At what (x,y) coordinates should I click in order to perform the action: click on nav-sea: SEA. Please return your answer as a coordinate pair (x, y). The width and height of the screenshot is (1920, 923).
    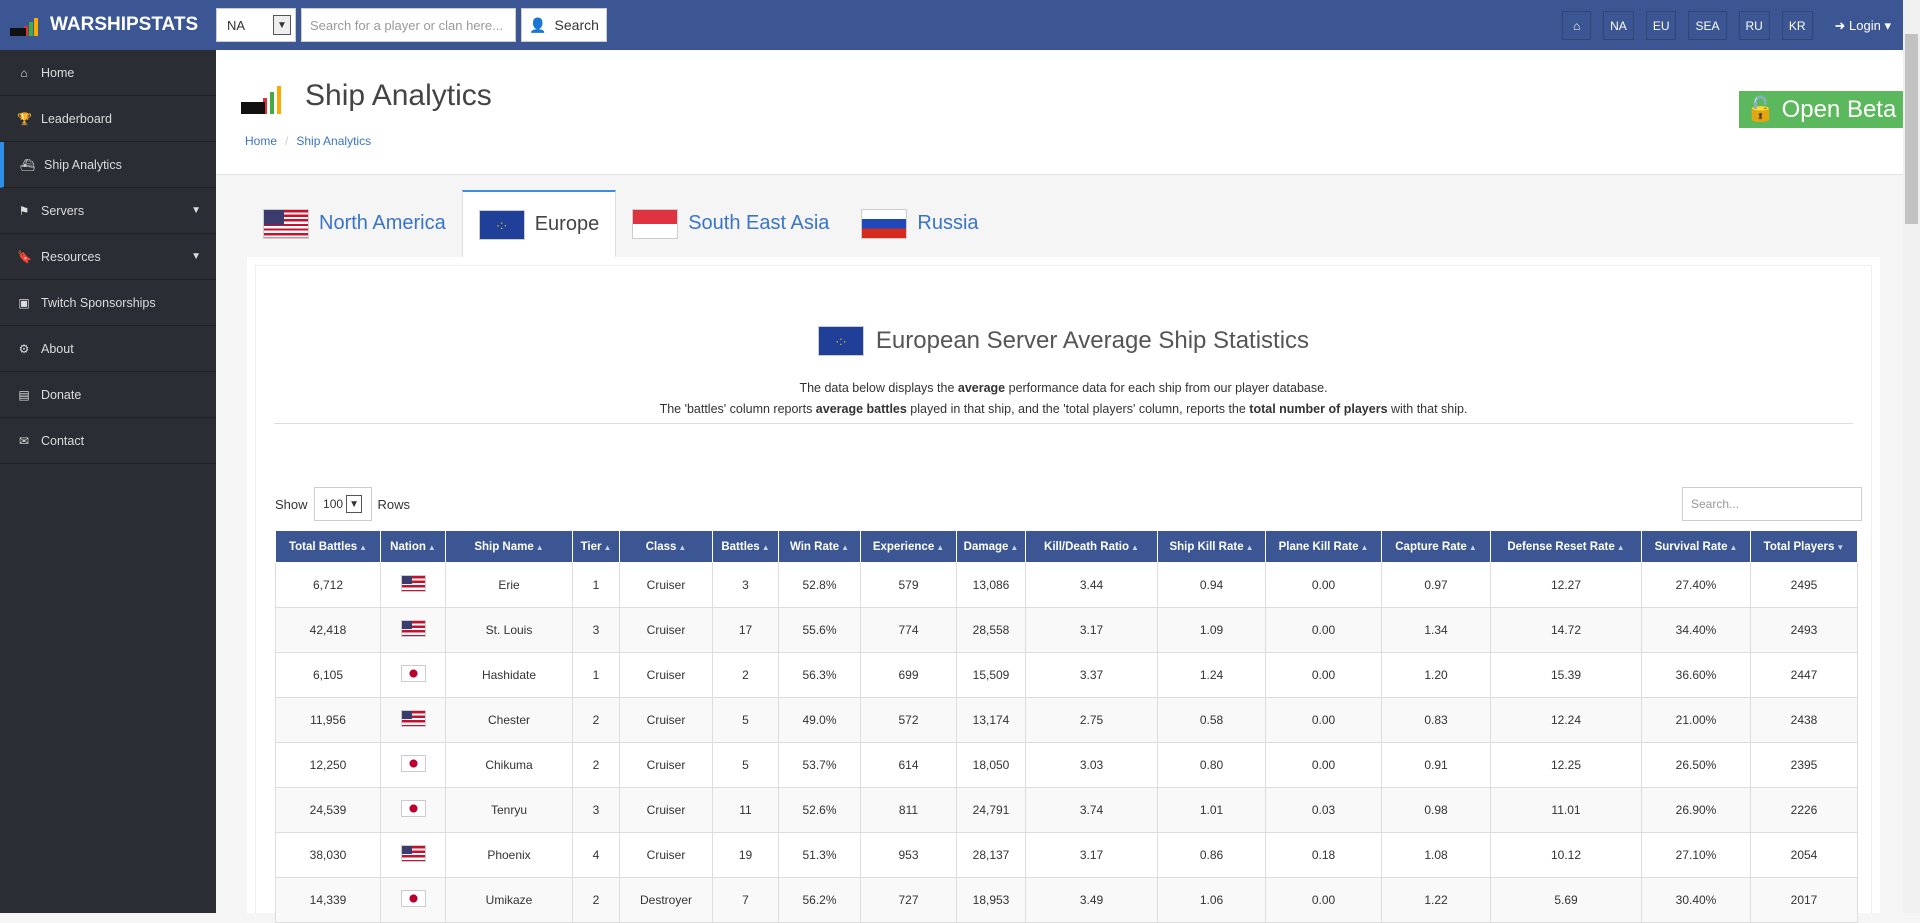
    Looking at the image, I should click on (1707, 25).